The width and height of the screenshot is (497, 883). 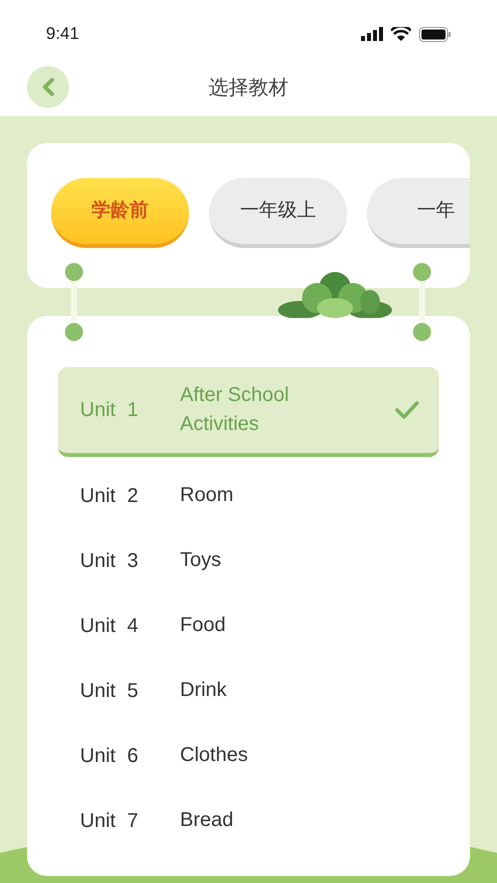 I want to click on unit-row: Unit 7 Bread, so click(x=248, y=820).